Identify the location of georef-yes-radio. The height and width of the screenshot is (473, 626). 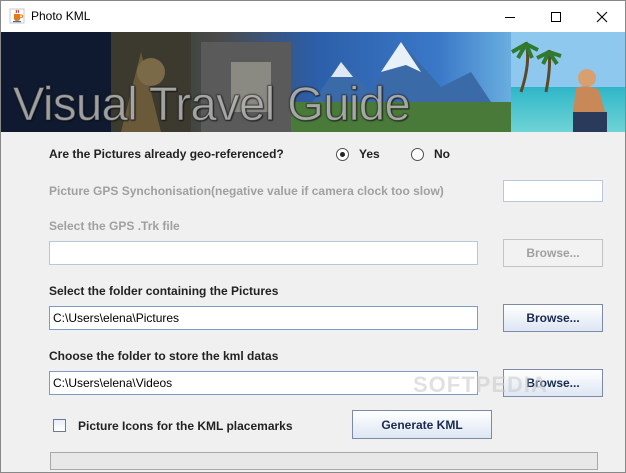
(342, 154).